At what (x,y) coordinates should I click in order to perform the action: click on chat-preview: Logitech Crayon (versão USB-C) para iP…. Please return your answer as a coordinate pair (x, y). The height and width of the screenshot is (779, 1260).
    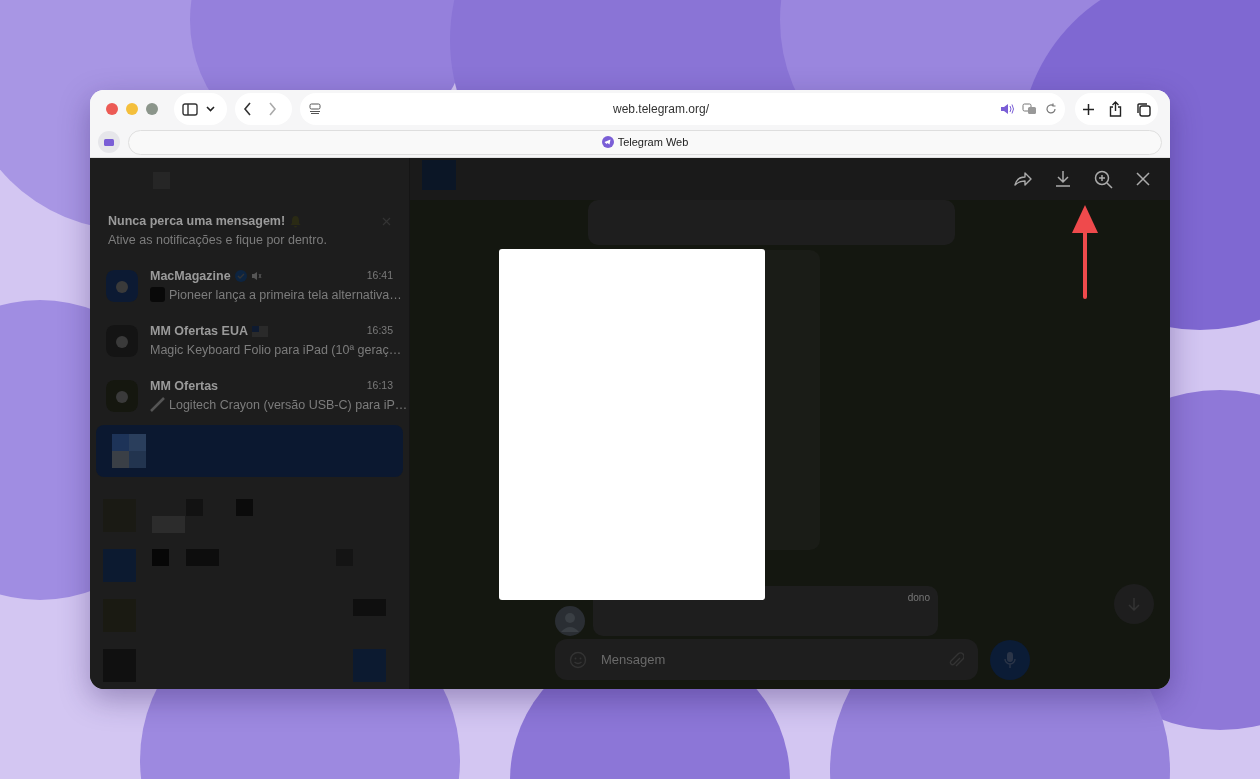
    Looking at the image, I should click on (288, 405).